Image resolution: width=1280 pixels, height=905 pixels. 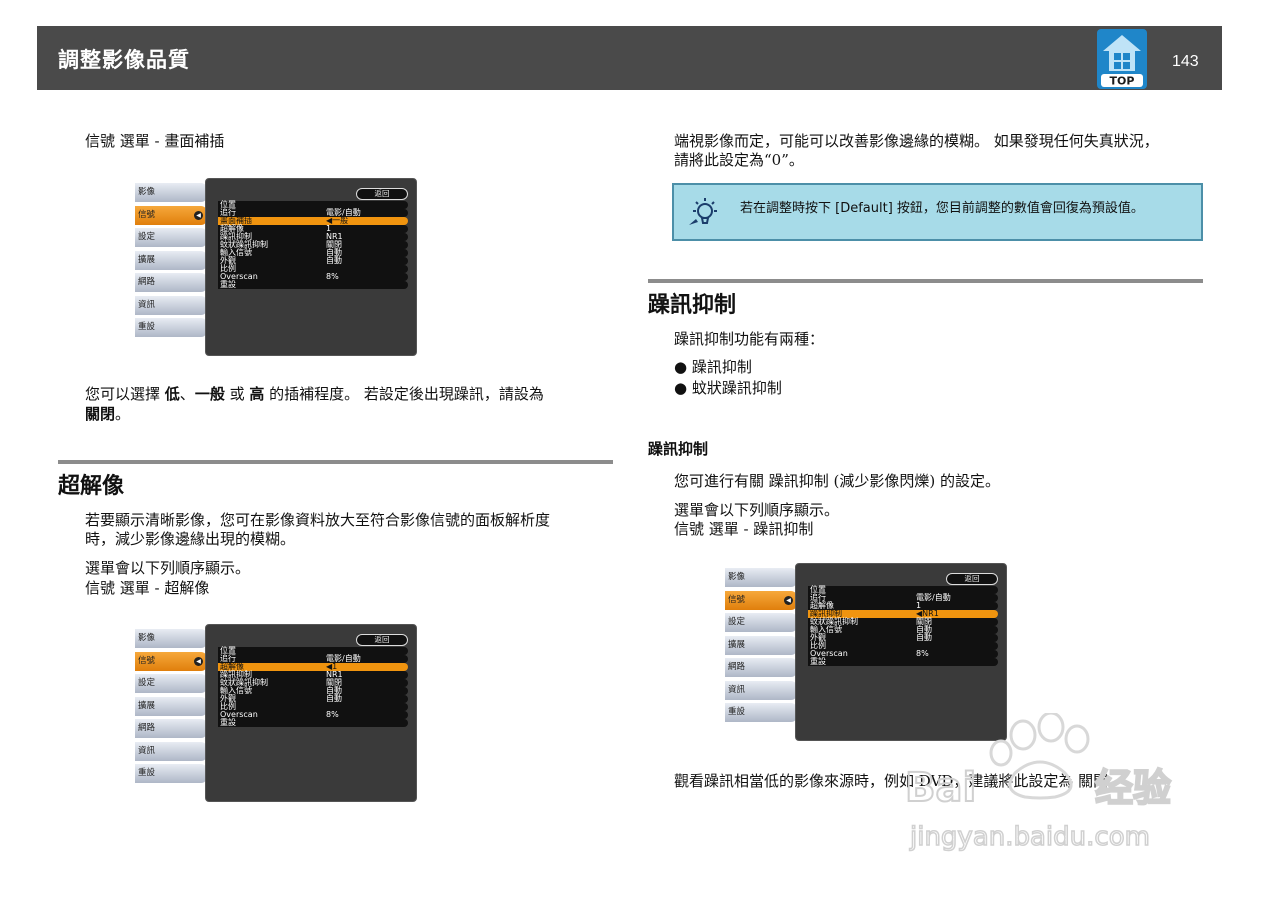 I want to click on section-heading-noise-reduction: 躁訊抑制, so click(x=692, y=305).